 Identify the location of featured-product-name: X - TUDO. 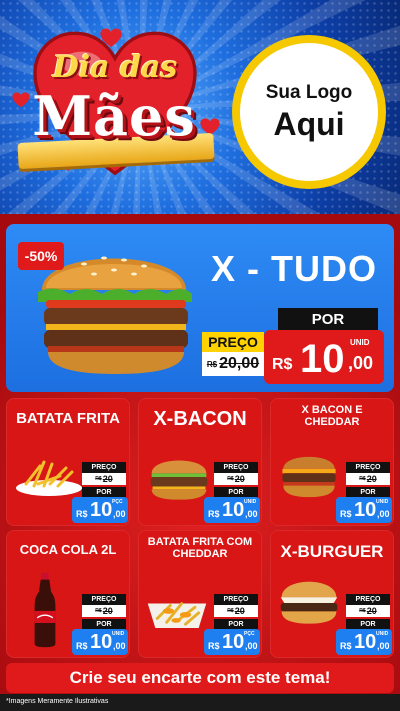
(294, 268).